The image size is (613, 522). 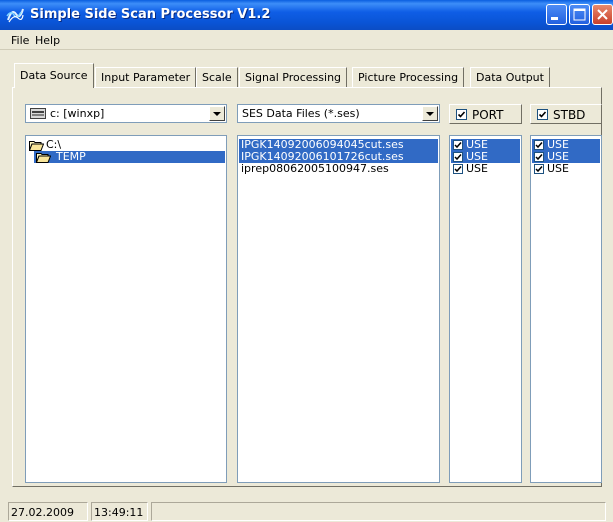 I want to click on stbd-use-item: USE, so click(x=566, y=169).